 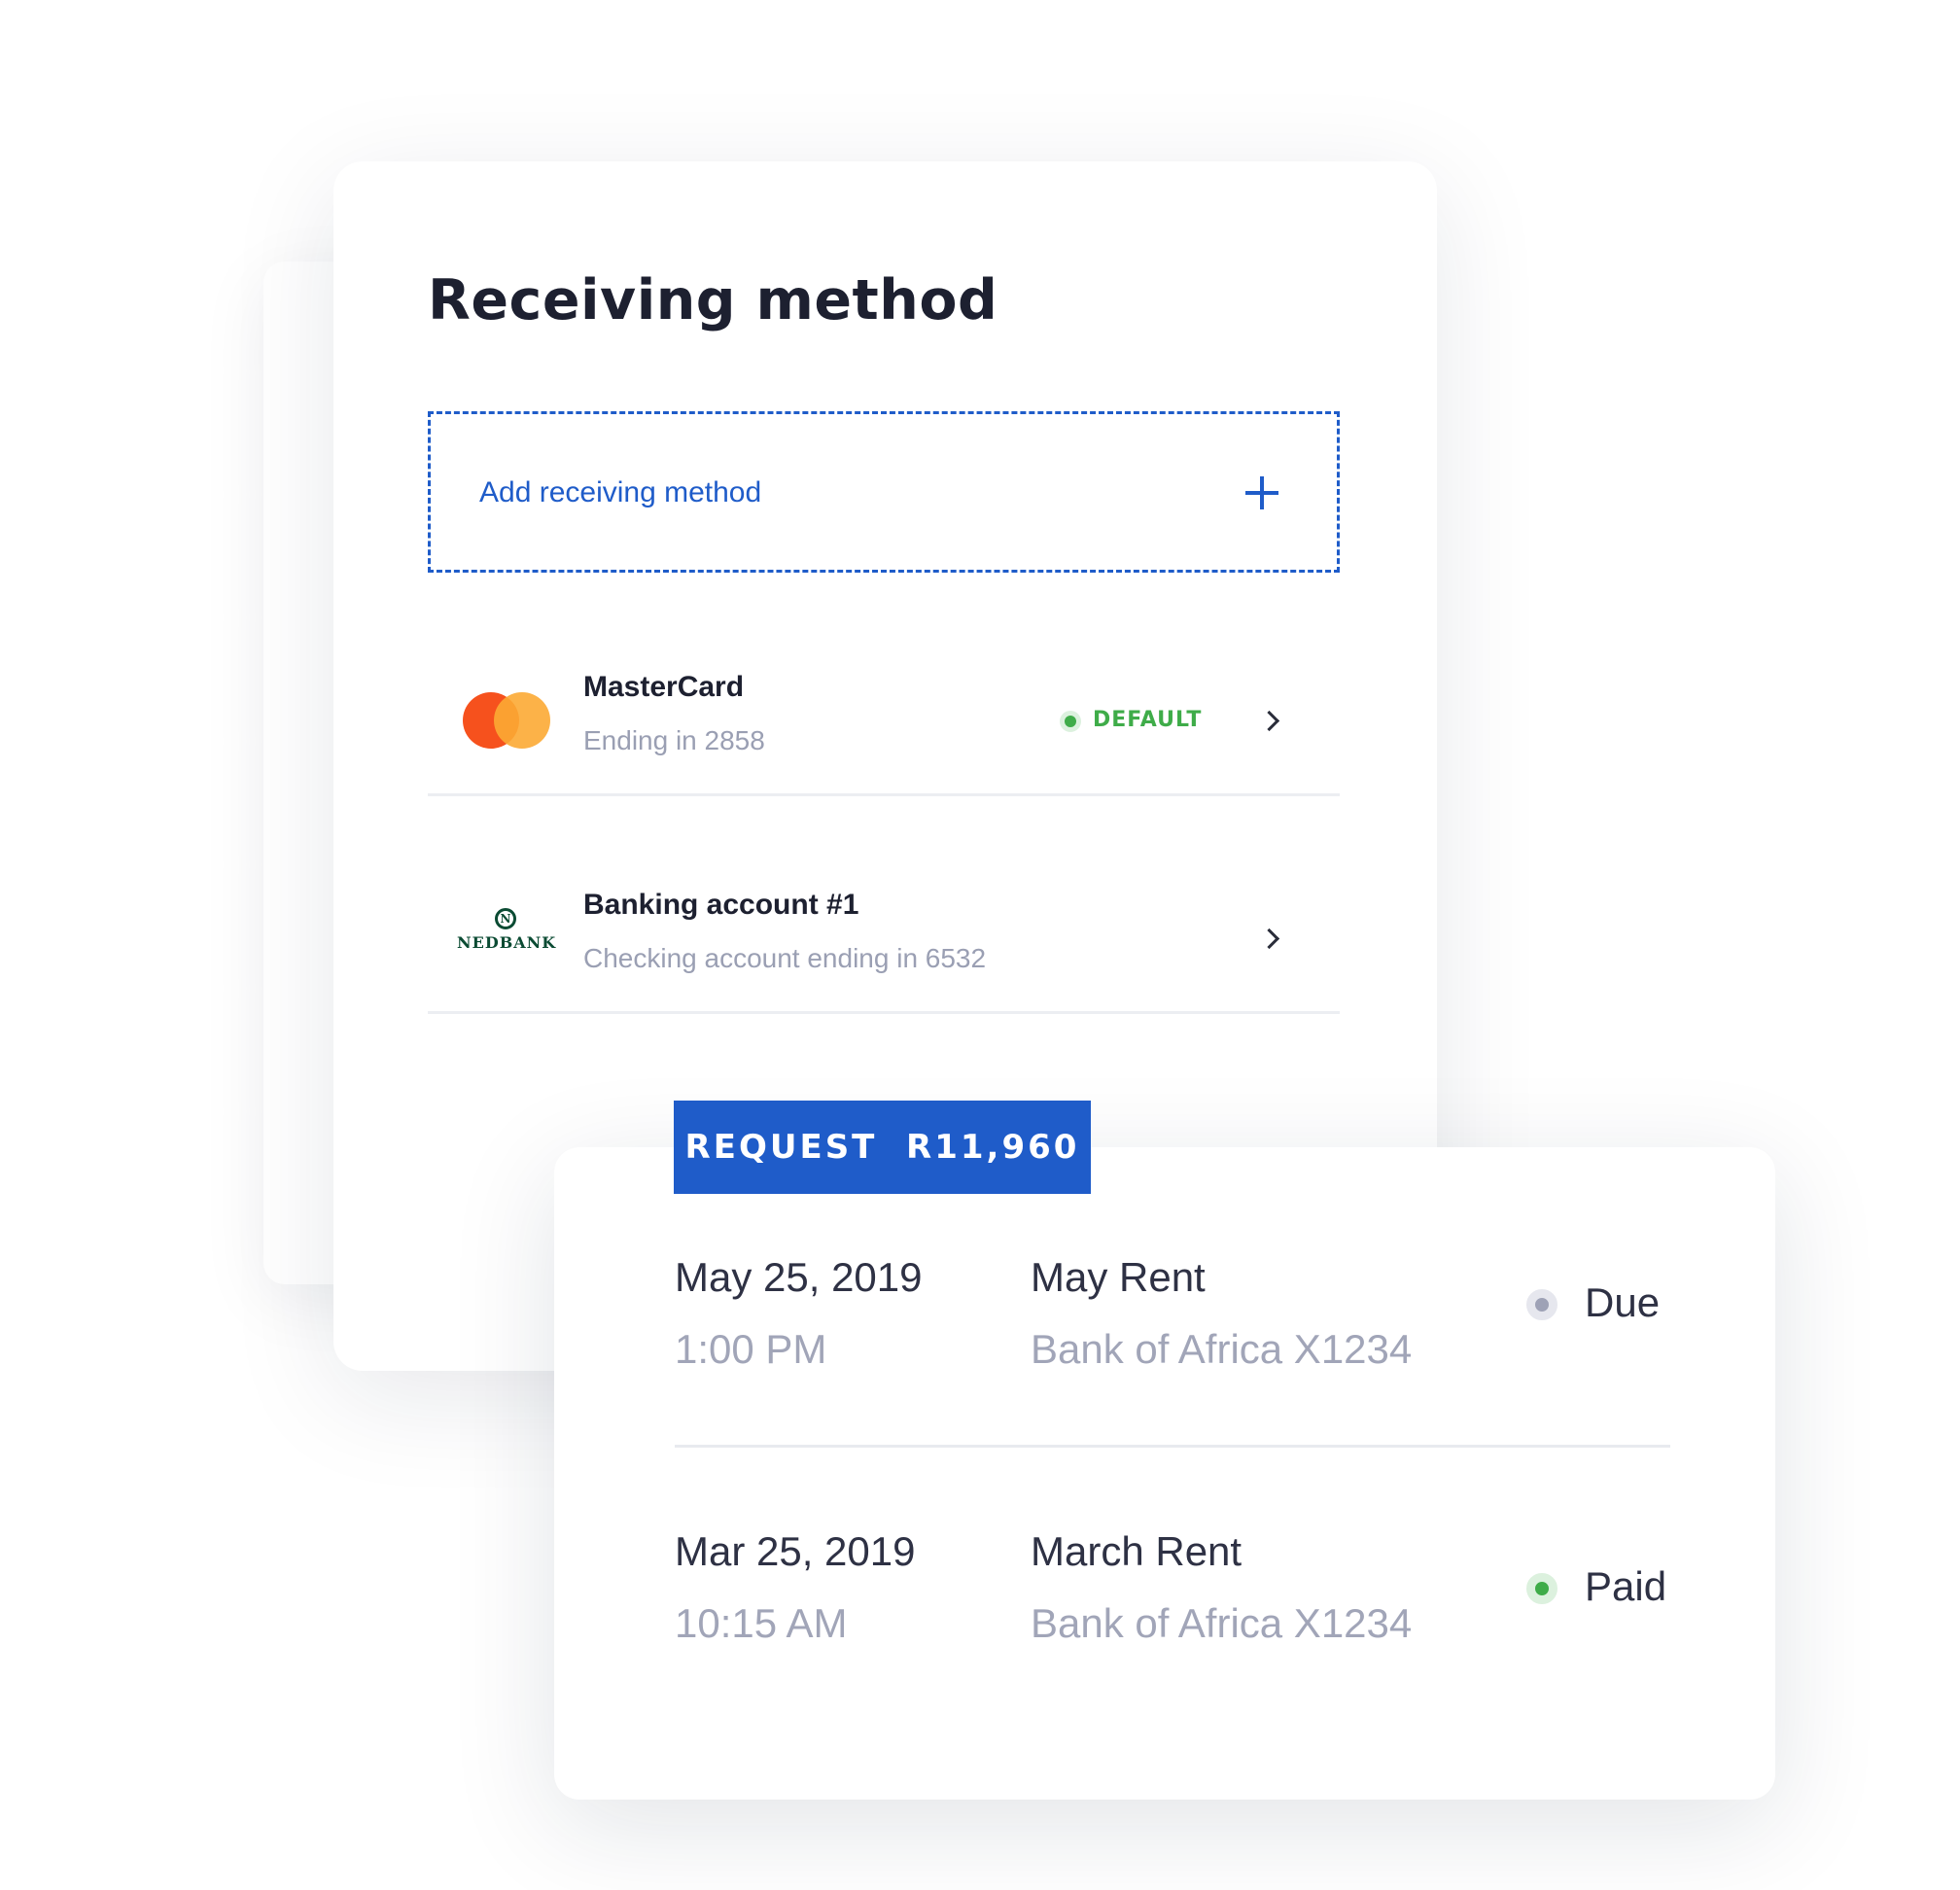 What do you see at coordinates (751, 1349) in the screenshot?
I see `transaction-time: 1:00 PM` at bounding box center [751, 1349].